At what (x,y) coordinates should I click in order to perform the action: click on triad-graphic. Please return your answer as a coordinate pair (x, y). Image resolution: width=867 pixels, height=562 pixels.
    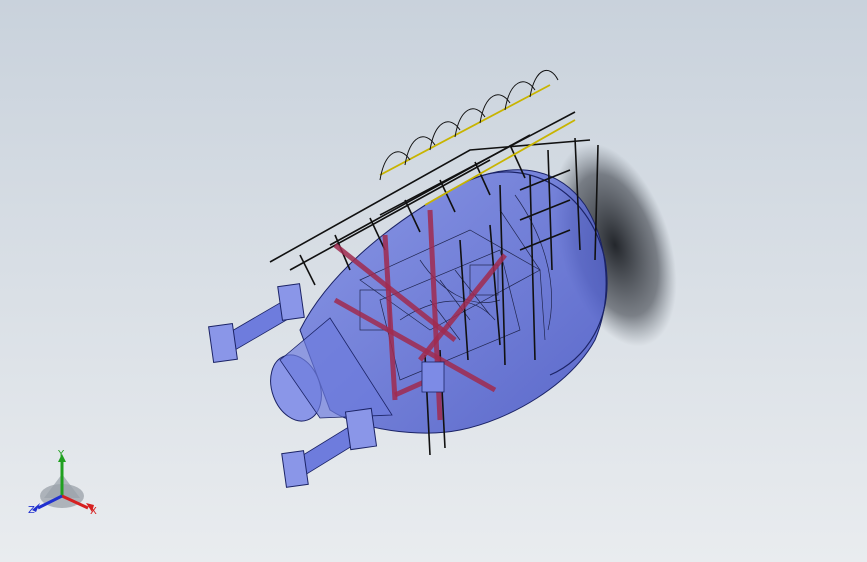
    Looking at the image, I should click on (63, 483).